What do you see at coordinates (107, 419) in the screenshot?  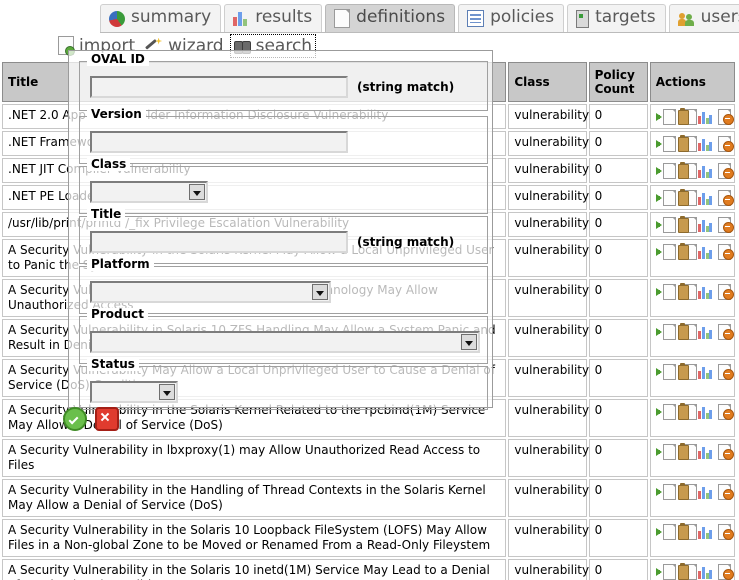 I see `cancel-search-button` at bounding box center [107, 419].